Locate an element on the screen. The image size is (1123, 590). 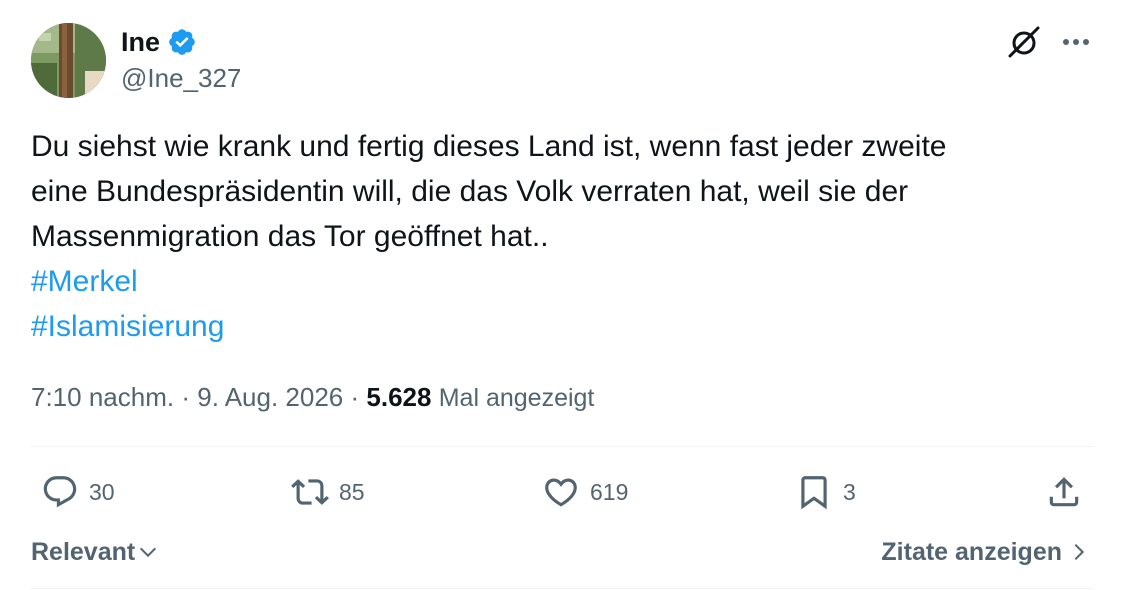
reply-icon is located at coordinates (60, 492).